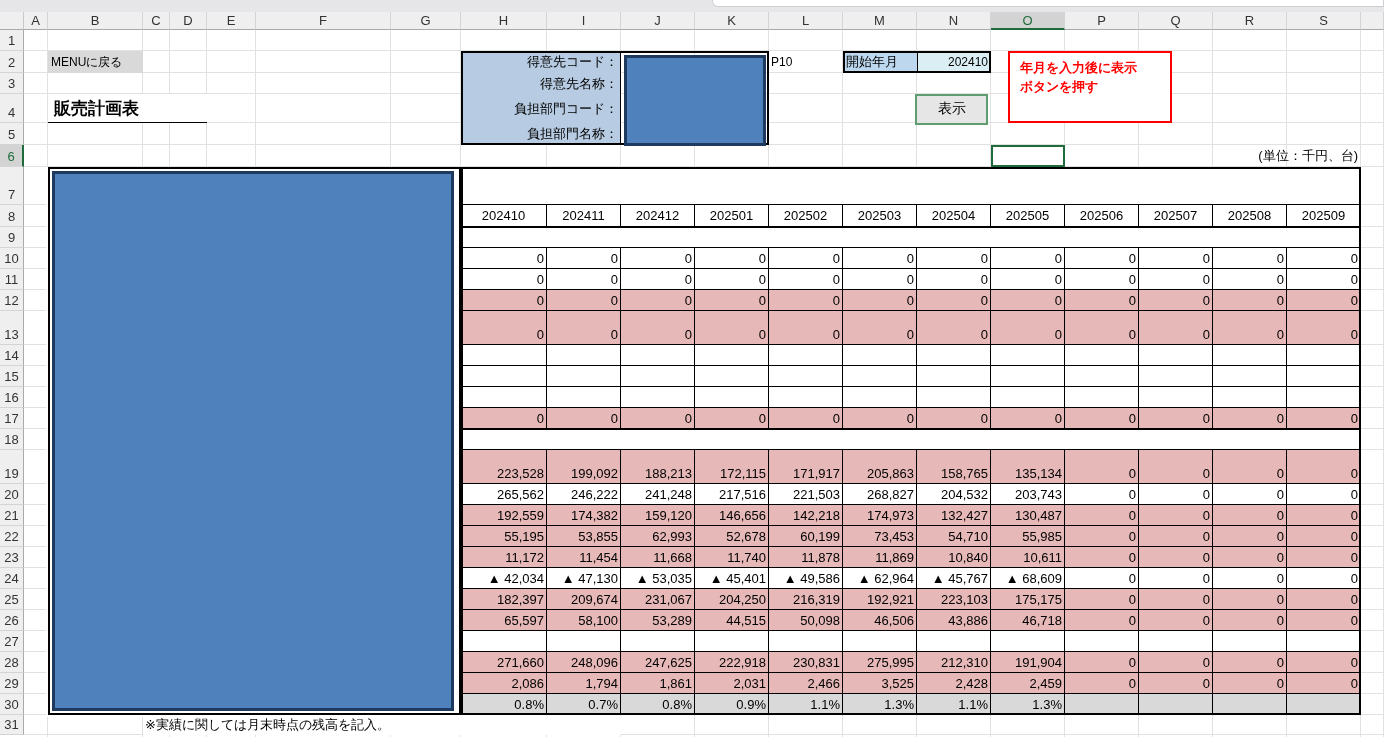 The width and height of the screenshot is (1384, 737). Describe the element at coordinates (12, 279) in the screenshot. I see `row-header: 11` at that location.